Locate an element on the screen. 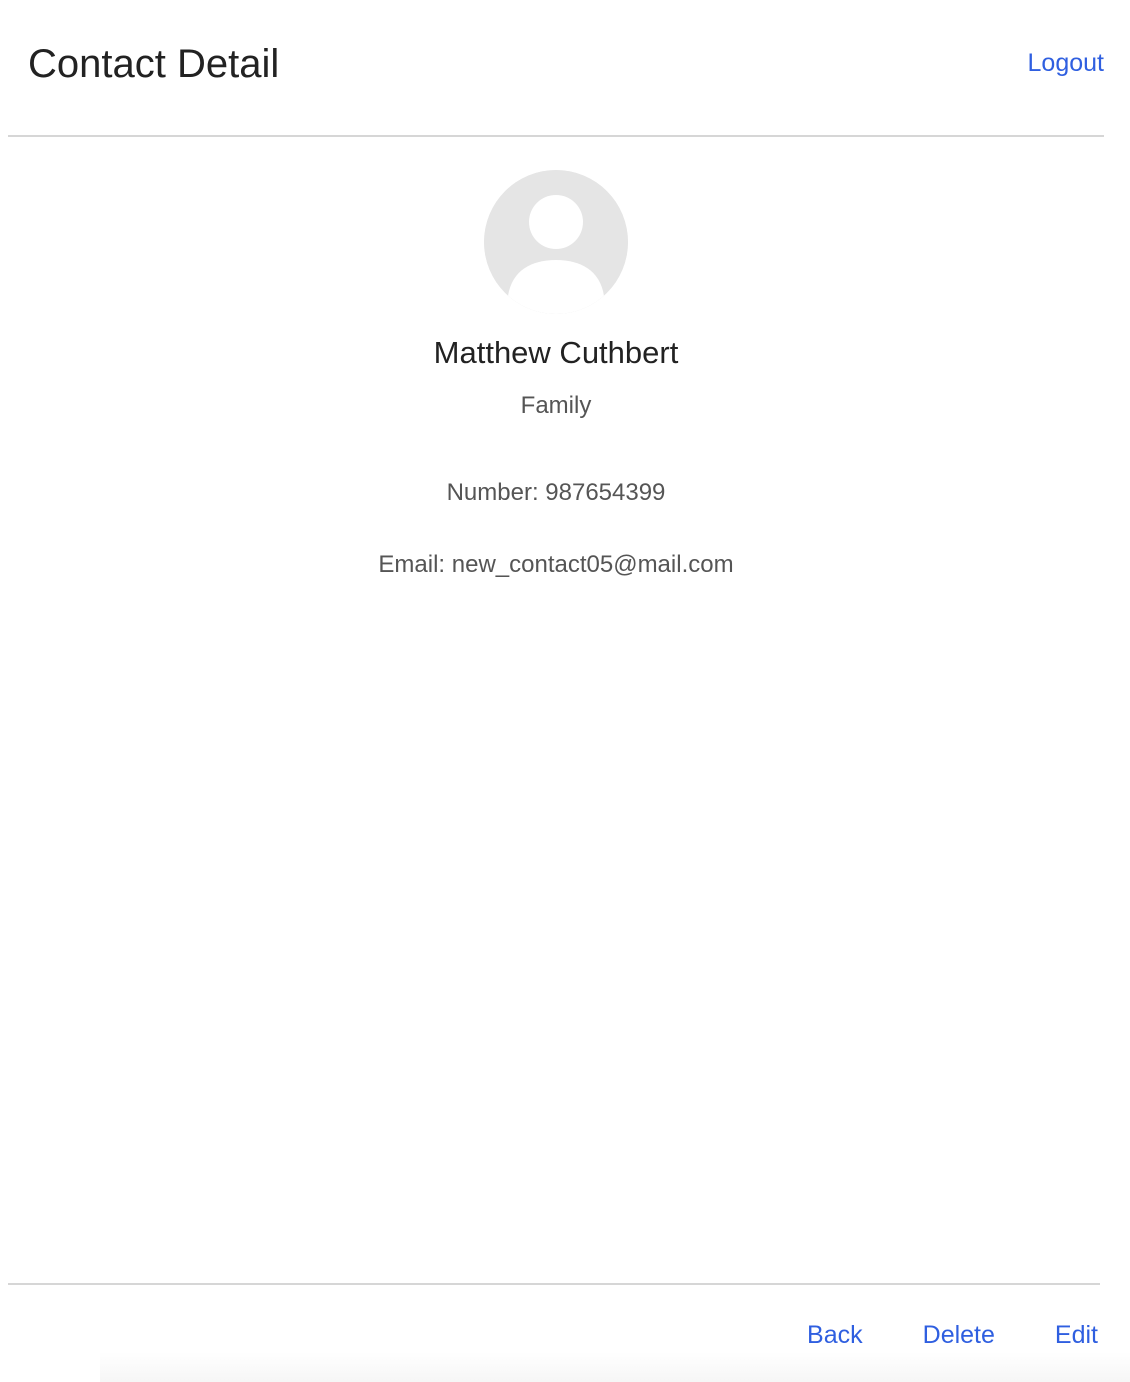 The height and width of the screenshot is (1382, 1130). contact-name: Matthew Cuthbert is located at coordinates (556, 352).